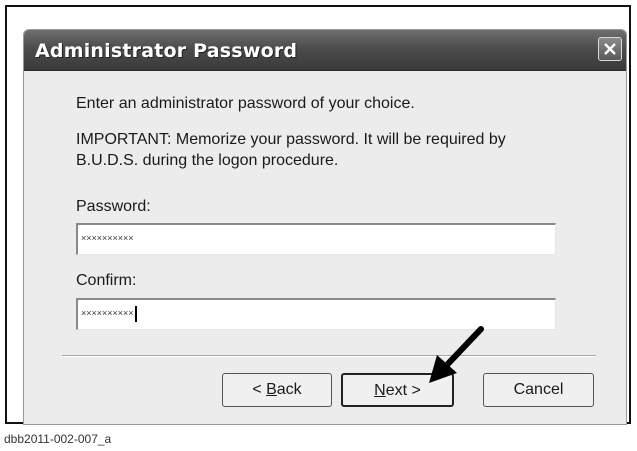  I want to click on cancel-button: Cancel, so click(538, 390).